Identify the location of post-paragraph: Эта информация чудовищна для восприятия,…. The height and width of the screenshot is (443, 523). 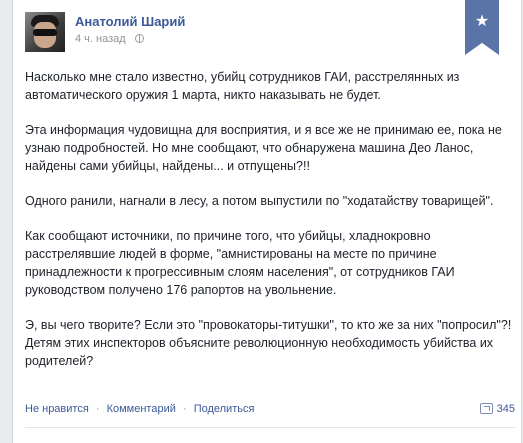
(263, 148).